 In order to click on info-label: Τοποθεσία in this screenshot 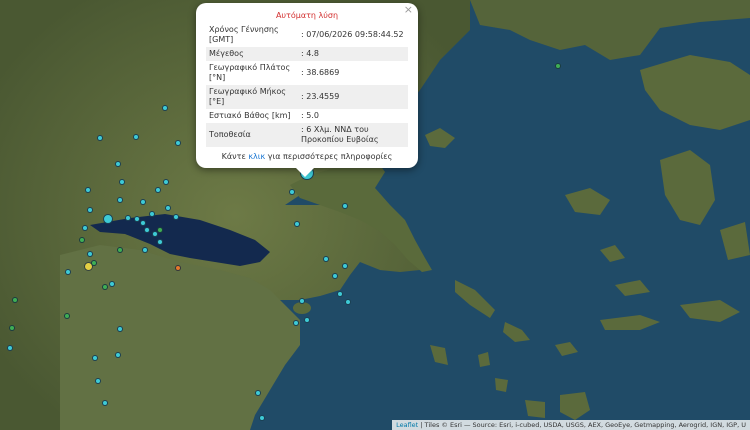, I will do `click(252, 135)`.